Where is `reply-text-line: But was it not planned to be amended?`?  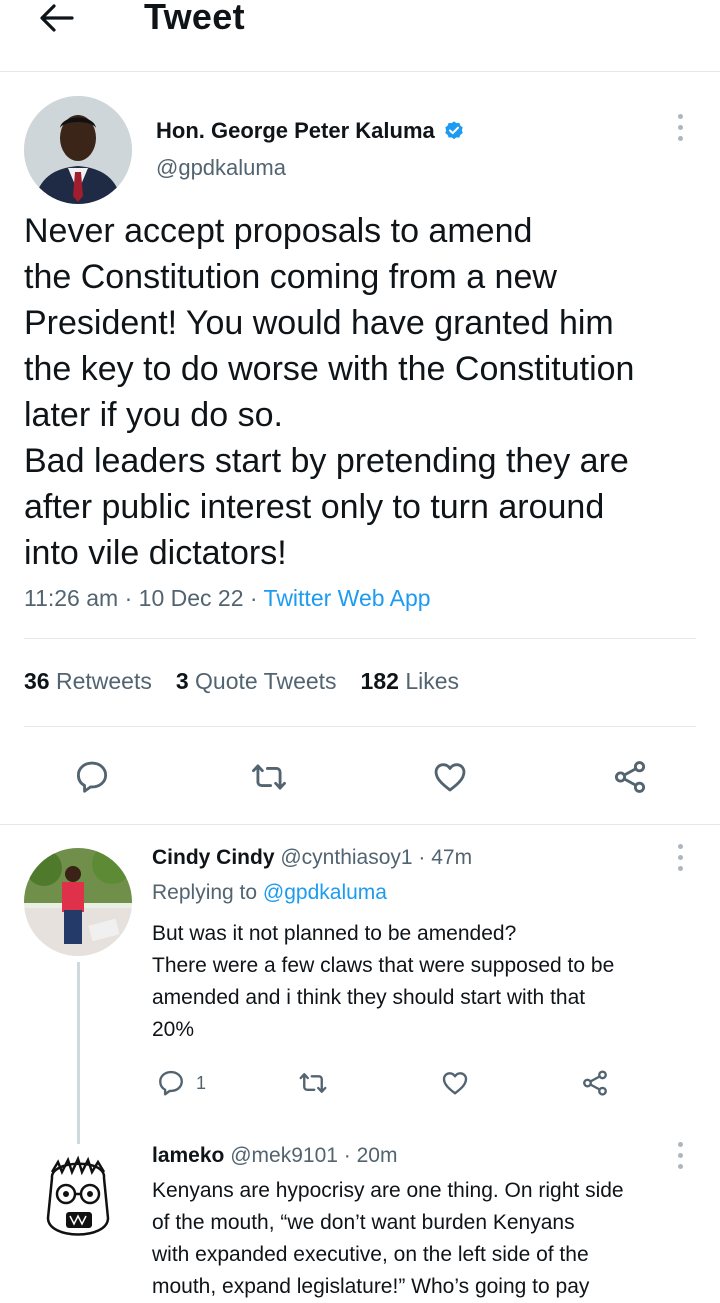 reply-text-line: But was it not planned to be amended? is located at coordinates (334, 933).